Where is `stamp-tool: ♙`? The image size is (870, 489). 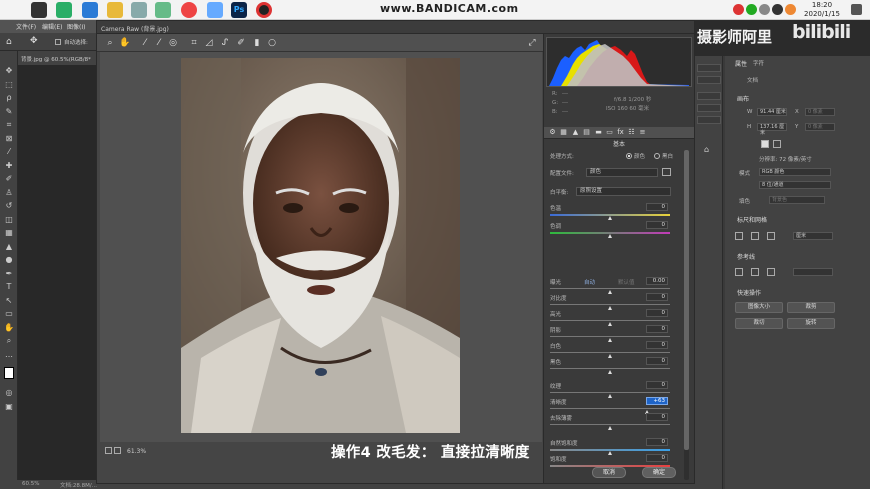
stamp-tool: ♙ is located at coordinates (9, 193).